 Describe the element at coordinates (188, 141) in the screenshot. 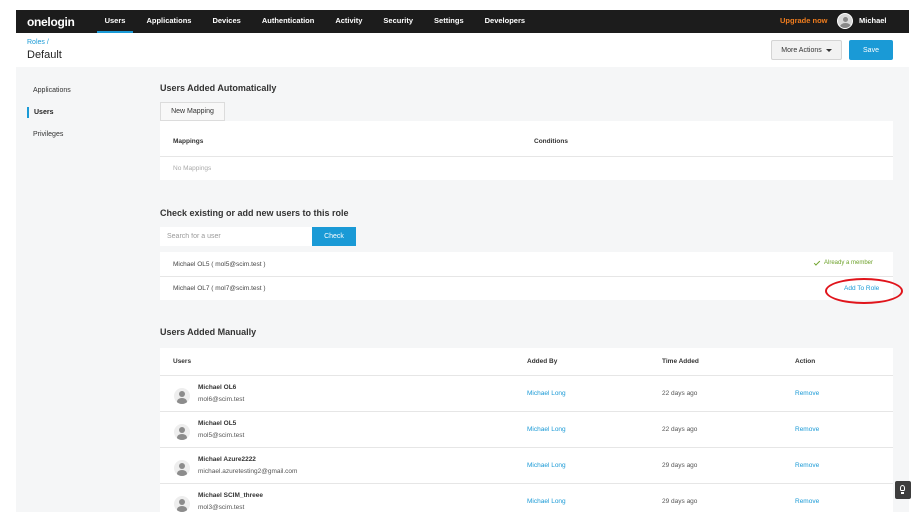

I see `mappings-column-header: Mappings` at that location.